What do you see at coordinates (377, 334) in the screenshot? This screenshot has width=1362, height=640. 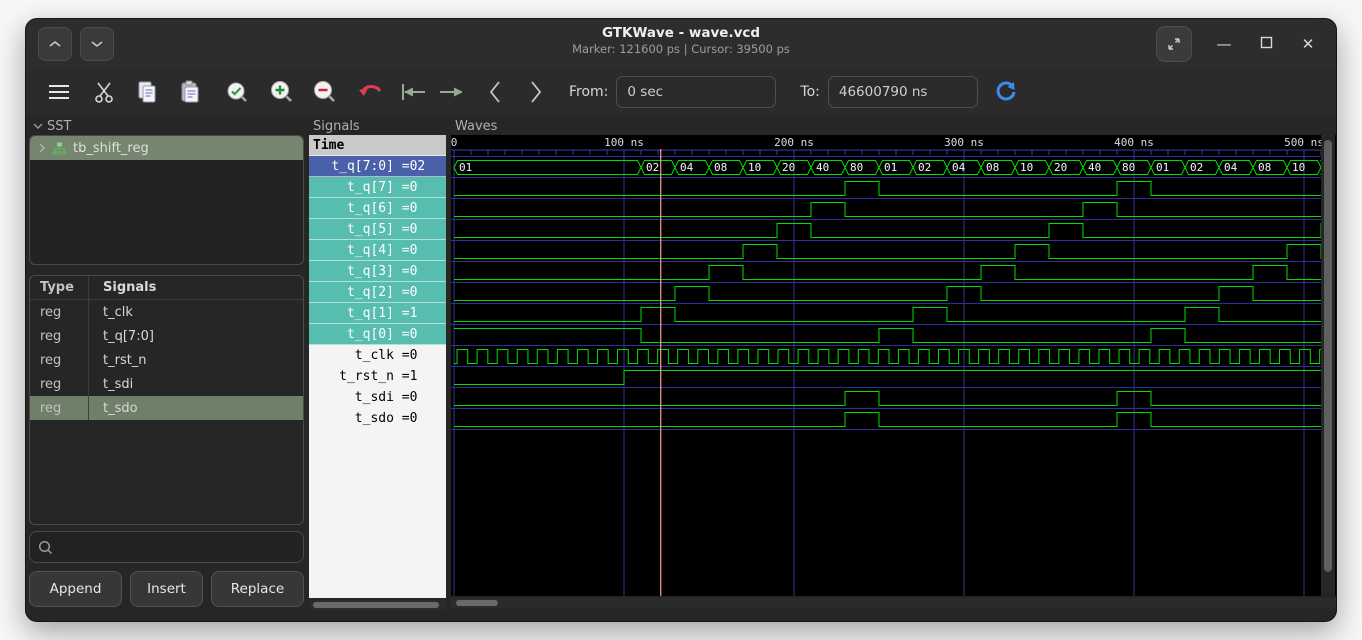 I see `signal-row-t_q[0]: t_q[0] =0` at bounding box center [377, 334].